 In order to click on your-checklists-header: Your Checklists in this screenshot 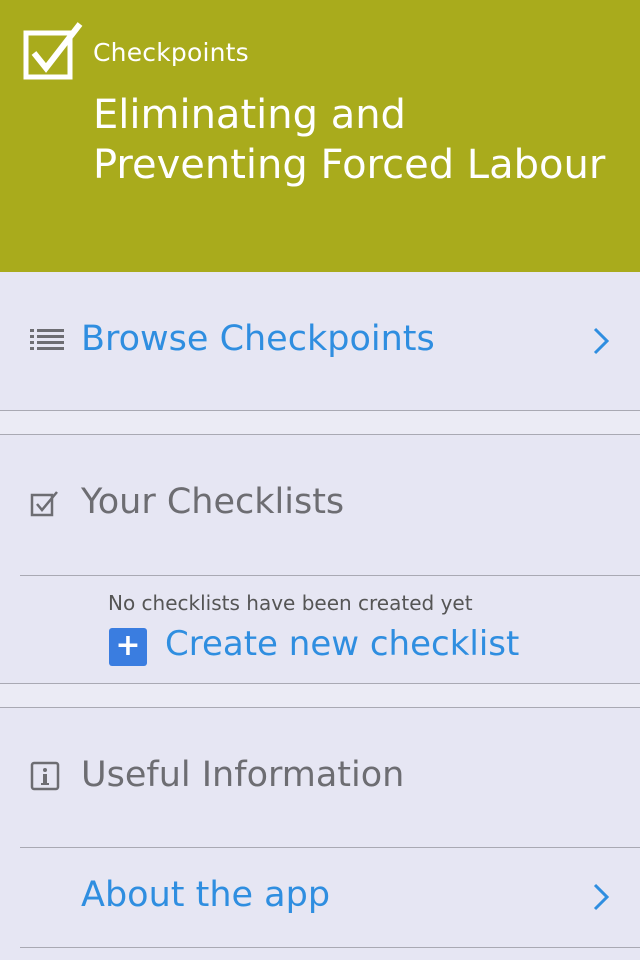, I will do `click(320, 505)`.